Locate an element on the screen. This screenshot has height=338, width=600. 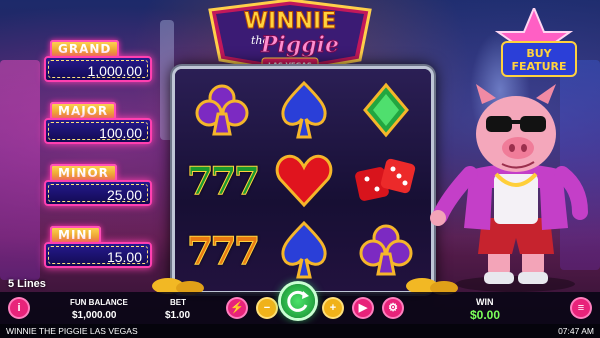
jackpot-amount: 25.00 is located at coordinates (98, 193).